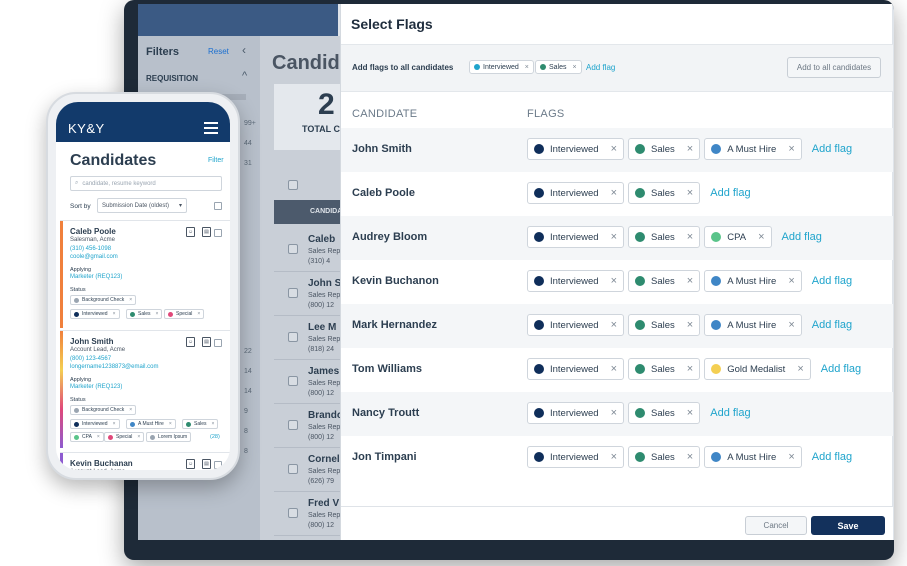  Describe the element at coordinates (90, 359) in the screenshot. I see `candidate-phone: (800) 123-4567` at that location.